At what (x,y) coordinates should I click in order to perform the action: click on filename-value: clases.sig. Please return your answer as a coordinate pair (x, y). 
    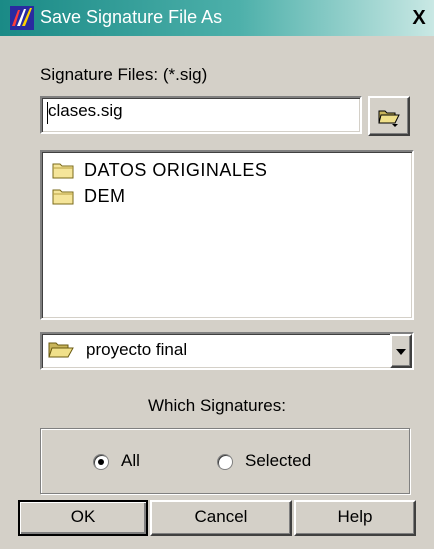
    Looking at the image, I should click on (85, 110).